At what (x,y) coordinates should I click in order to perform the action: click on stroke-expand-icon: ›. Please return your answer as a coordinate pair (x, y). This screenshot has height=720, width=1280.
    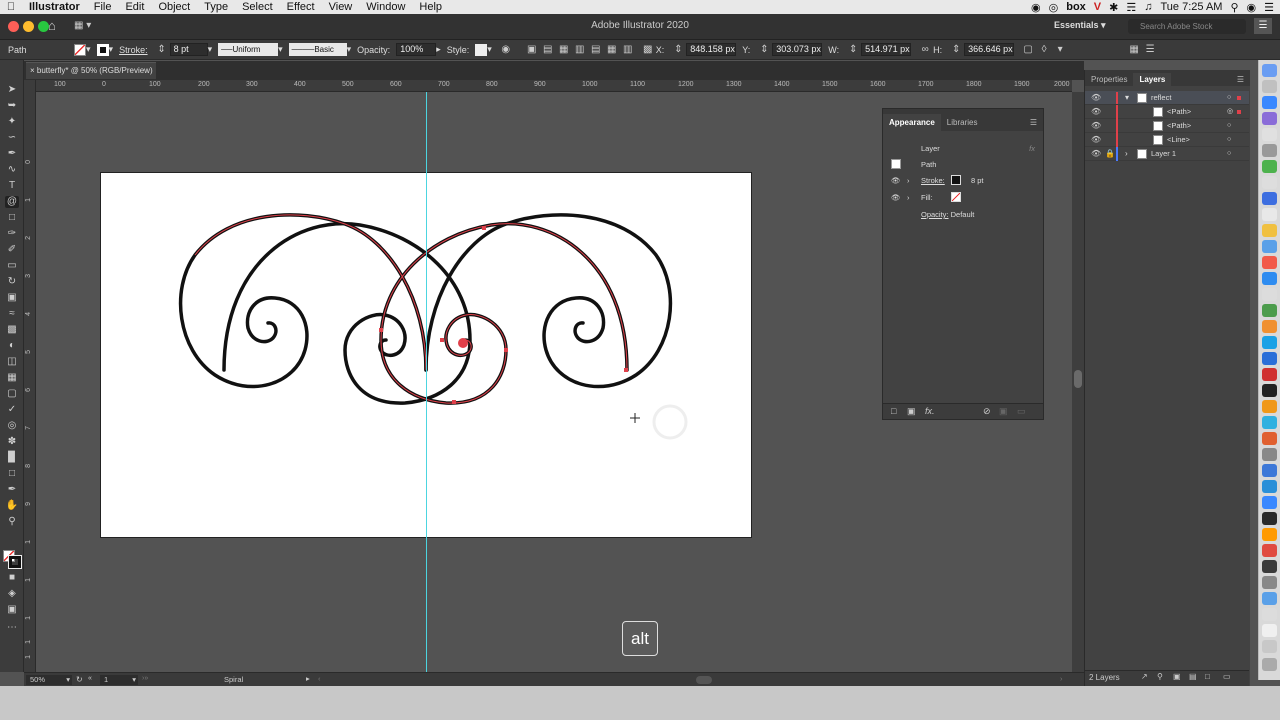
    Looking at the image, I should click on (908, 180).